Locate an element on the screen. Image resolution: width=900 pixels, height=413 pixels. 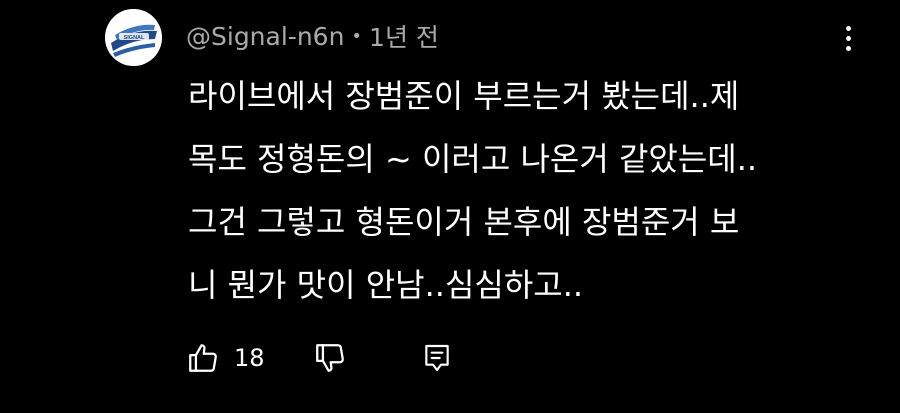
comment-actions: 18 is located at coordinates (319, 358).